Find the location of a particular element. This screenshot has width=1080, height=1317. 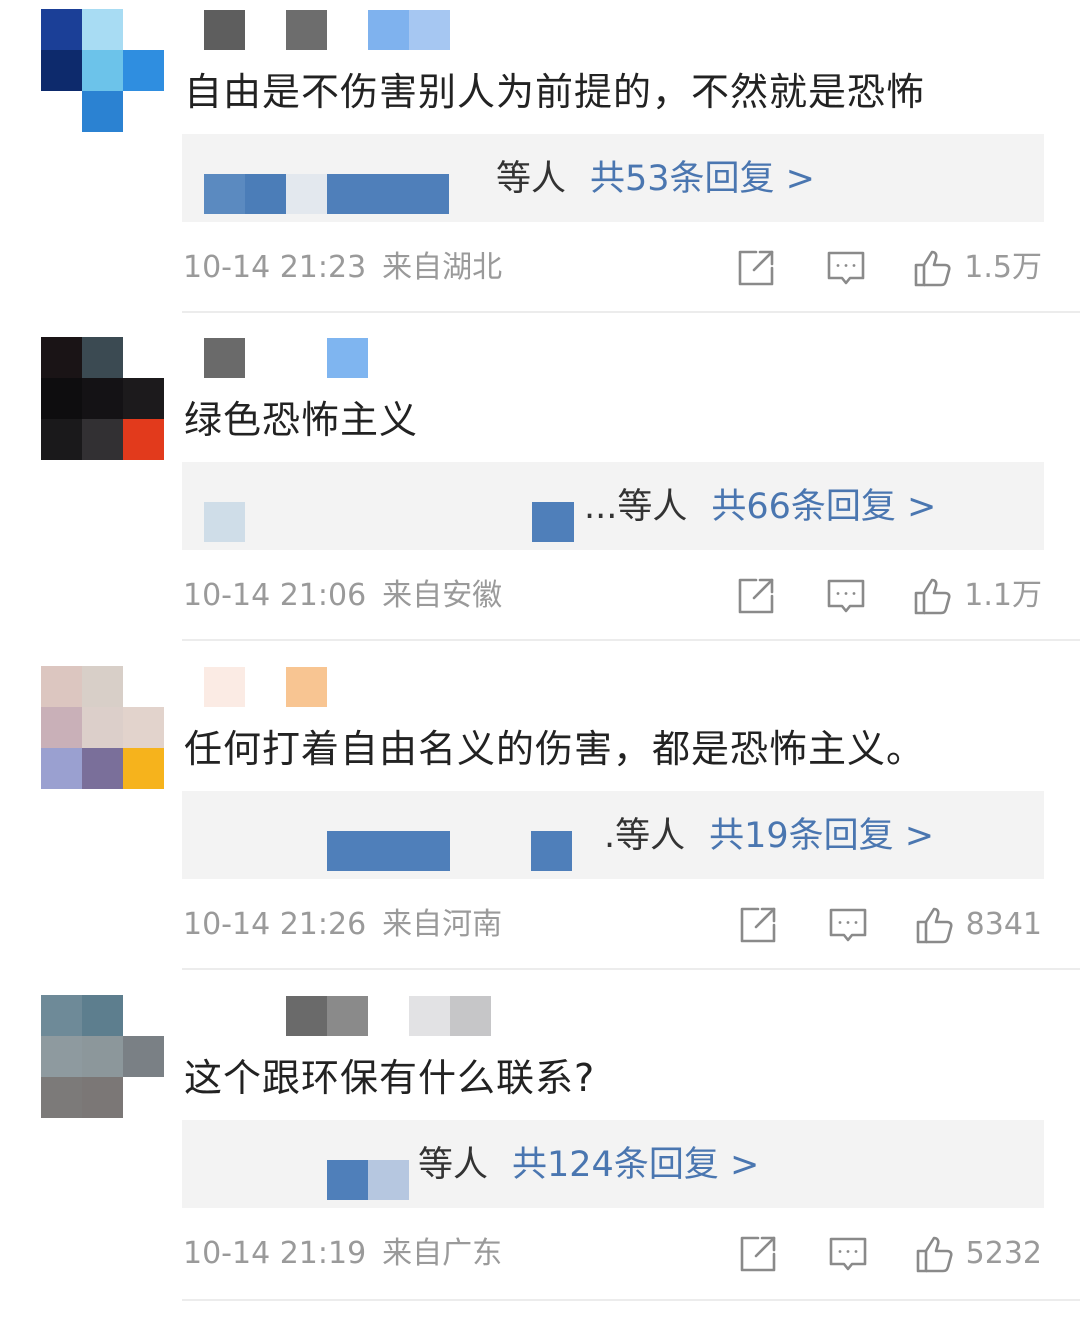

comment-region: 来自安徽 is located at coordinates (442, 595).